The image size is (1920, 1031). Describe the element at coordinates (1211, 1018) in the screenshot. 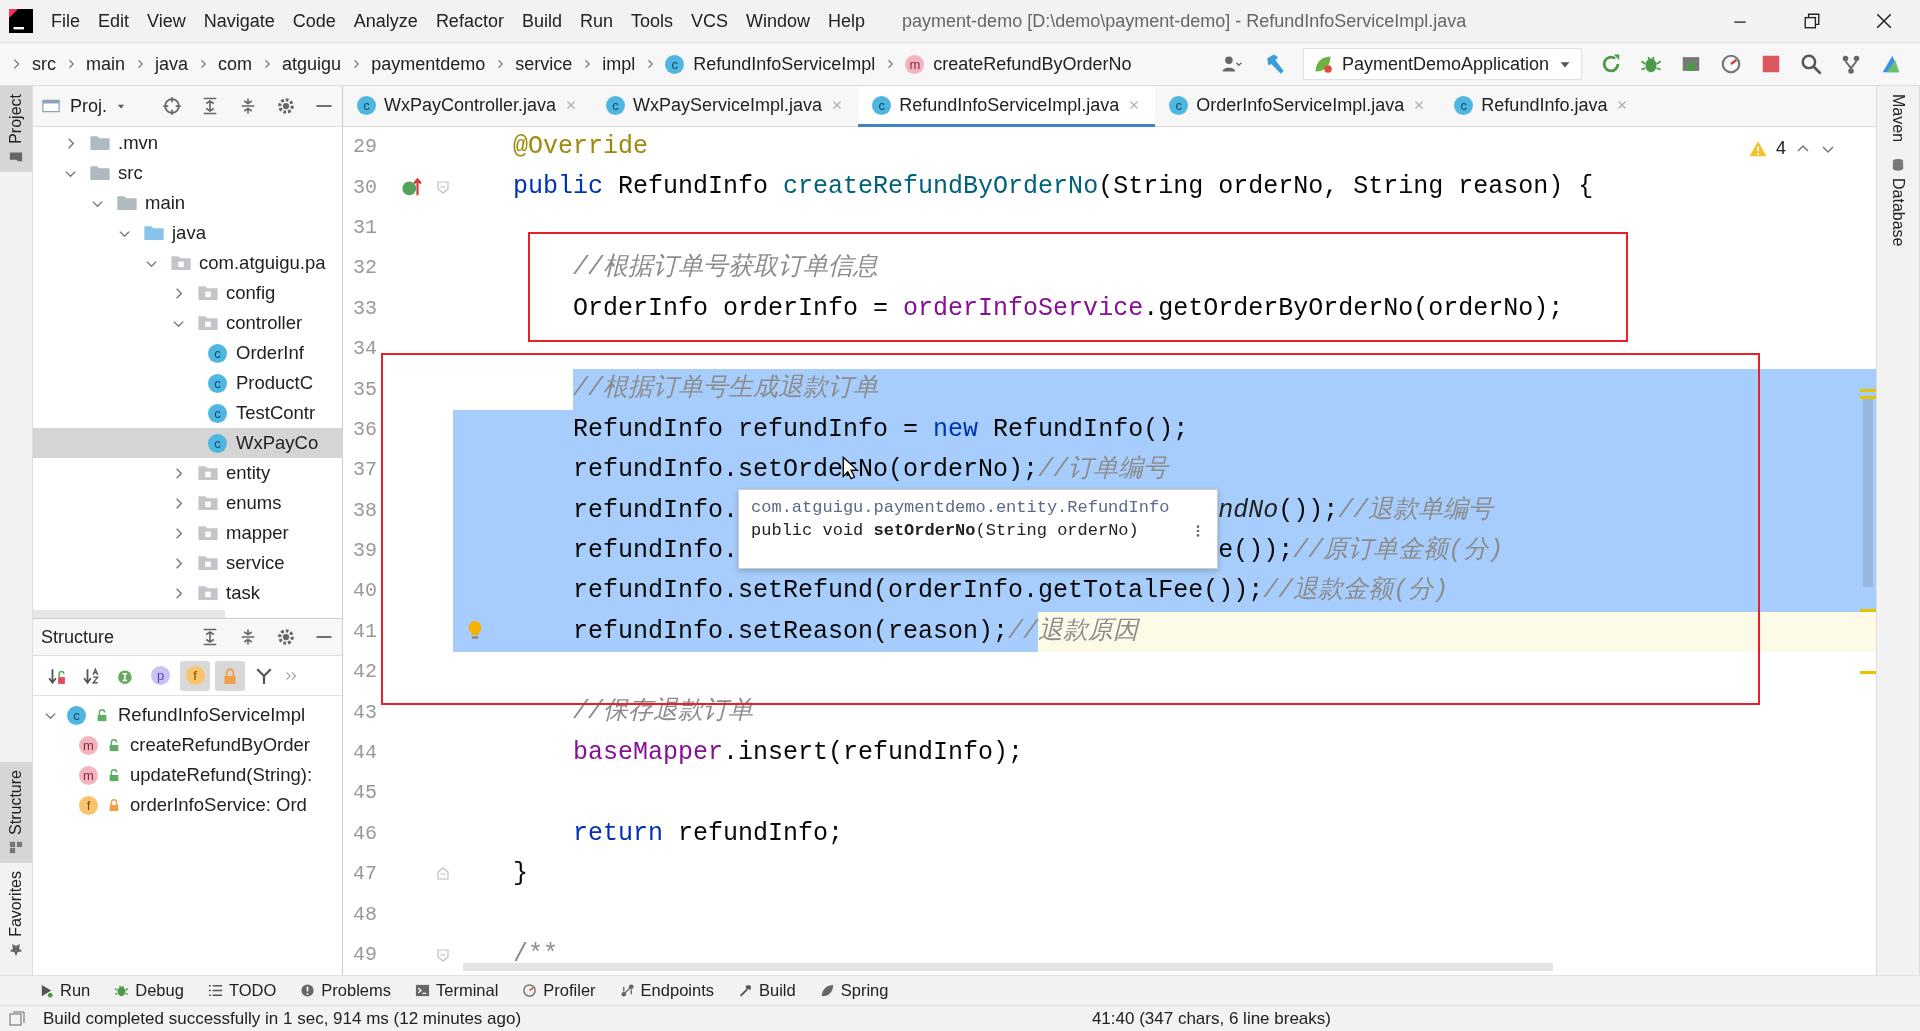

I see `cursor-position: 41:40 (347 chars, 6 line breaks)` at that location.